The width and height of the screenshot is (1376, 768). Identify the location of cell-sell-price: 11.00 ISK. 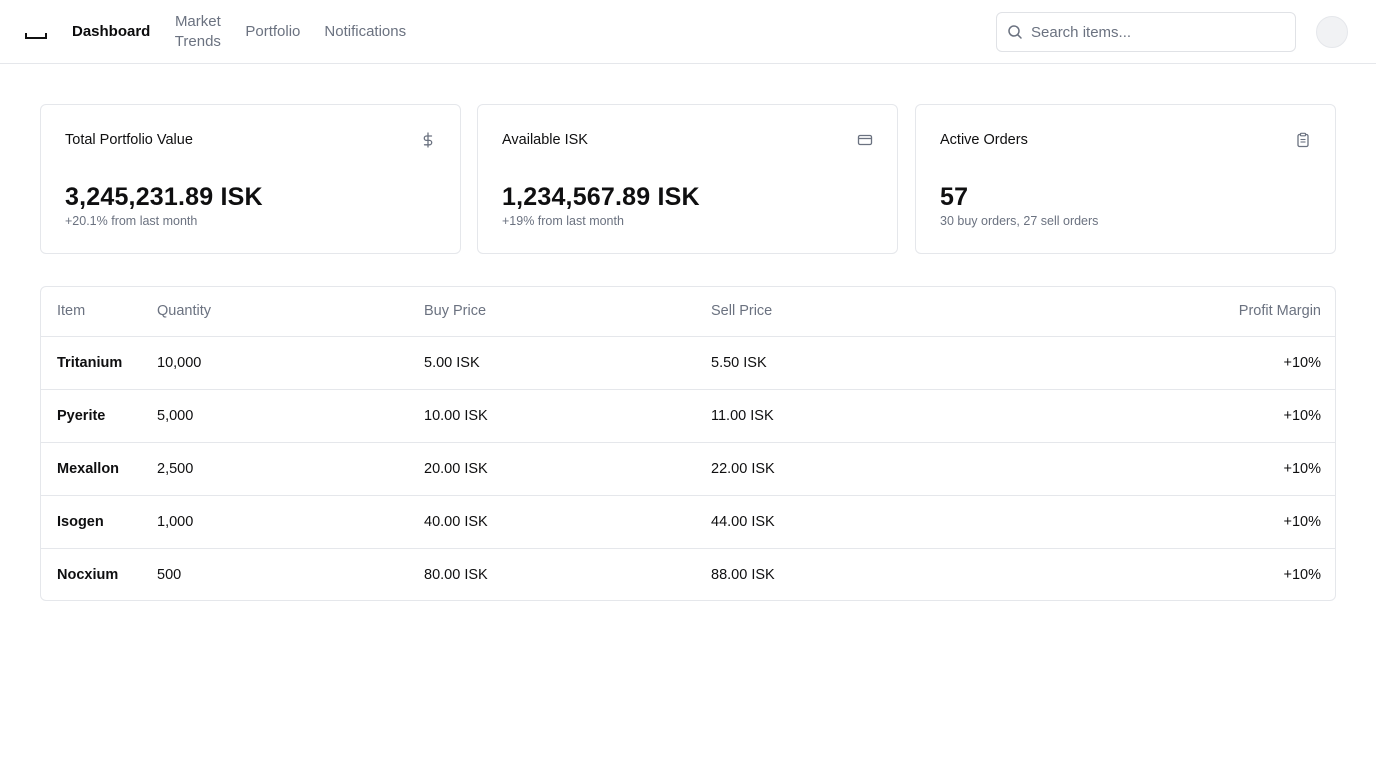
(838, 416).